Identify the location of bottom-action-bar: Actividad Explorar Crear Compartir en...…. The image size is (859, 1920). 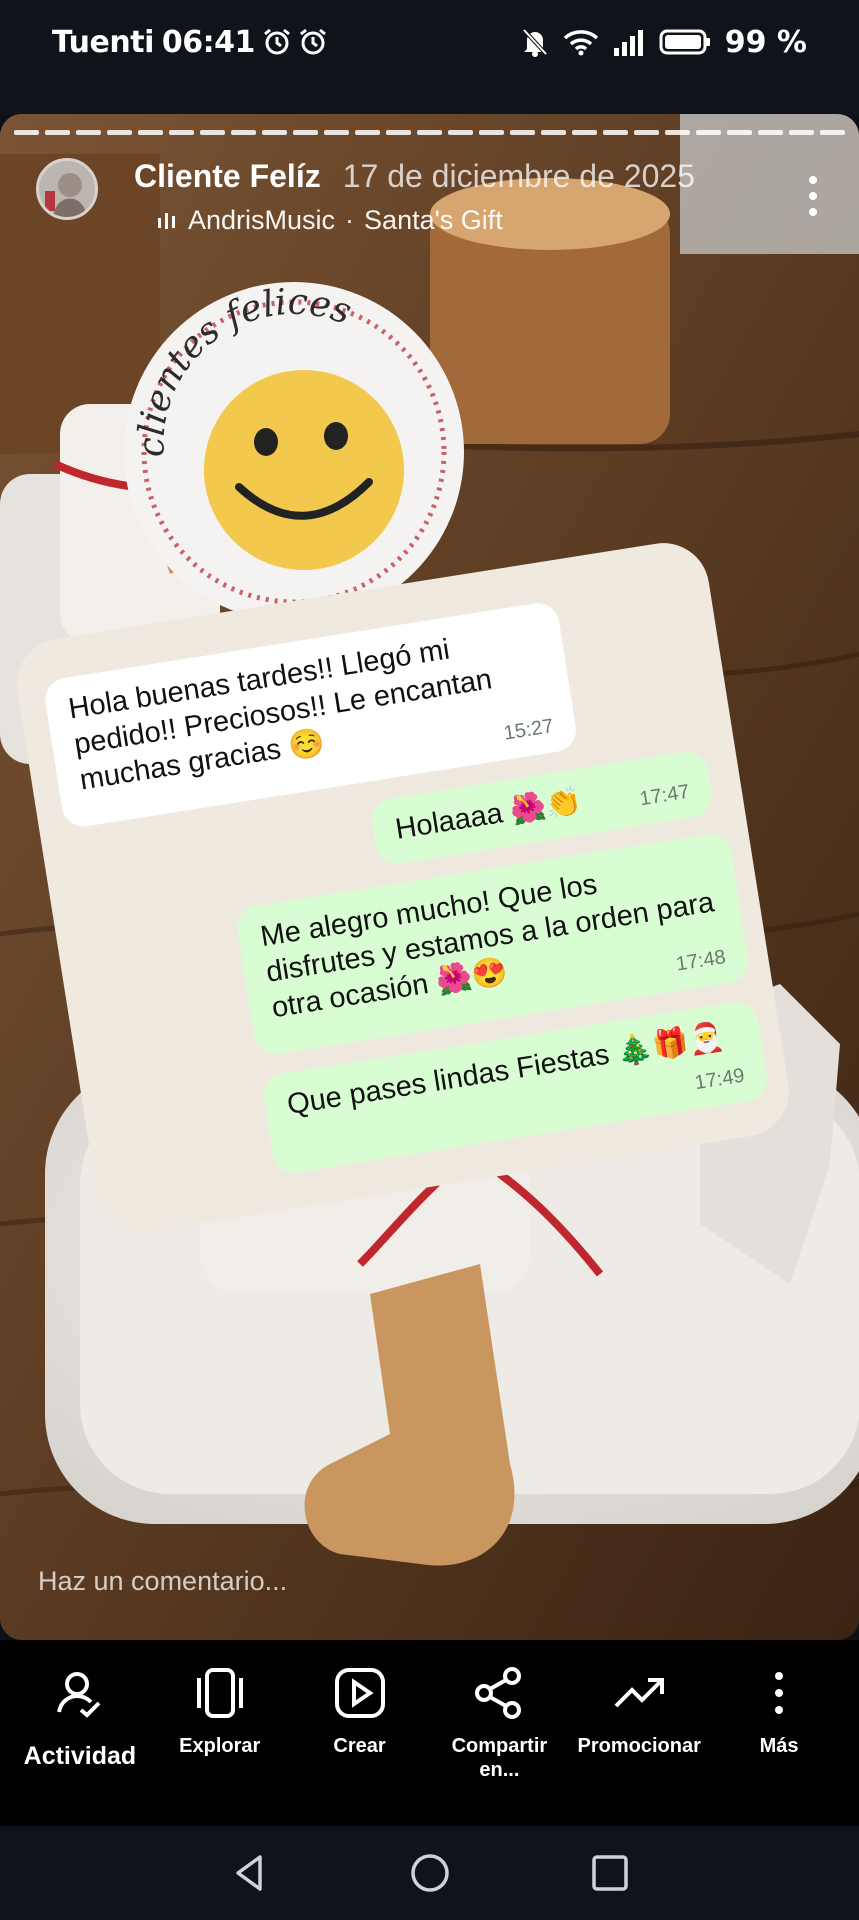
(429, 1733).